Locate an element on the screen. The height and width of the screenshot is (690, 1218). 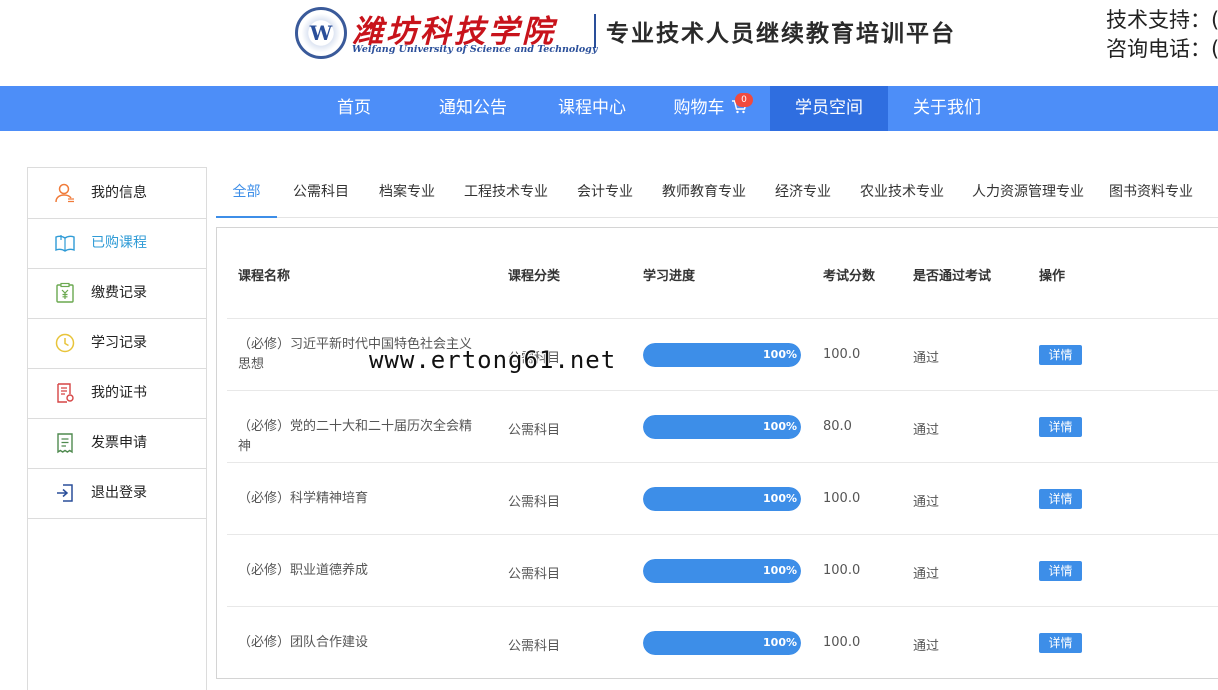
sidebar-item-payment-records: 缴费记录 is located at coordinates (117, 293).